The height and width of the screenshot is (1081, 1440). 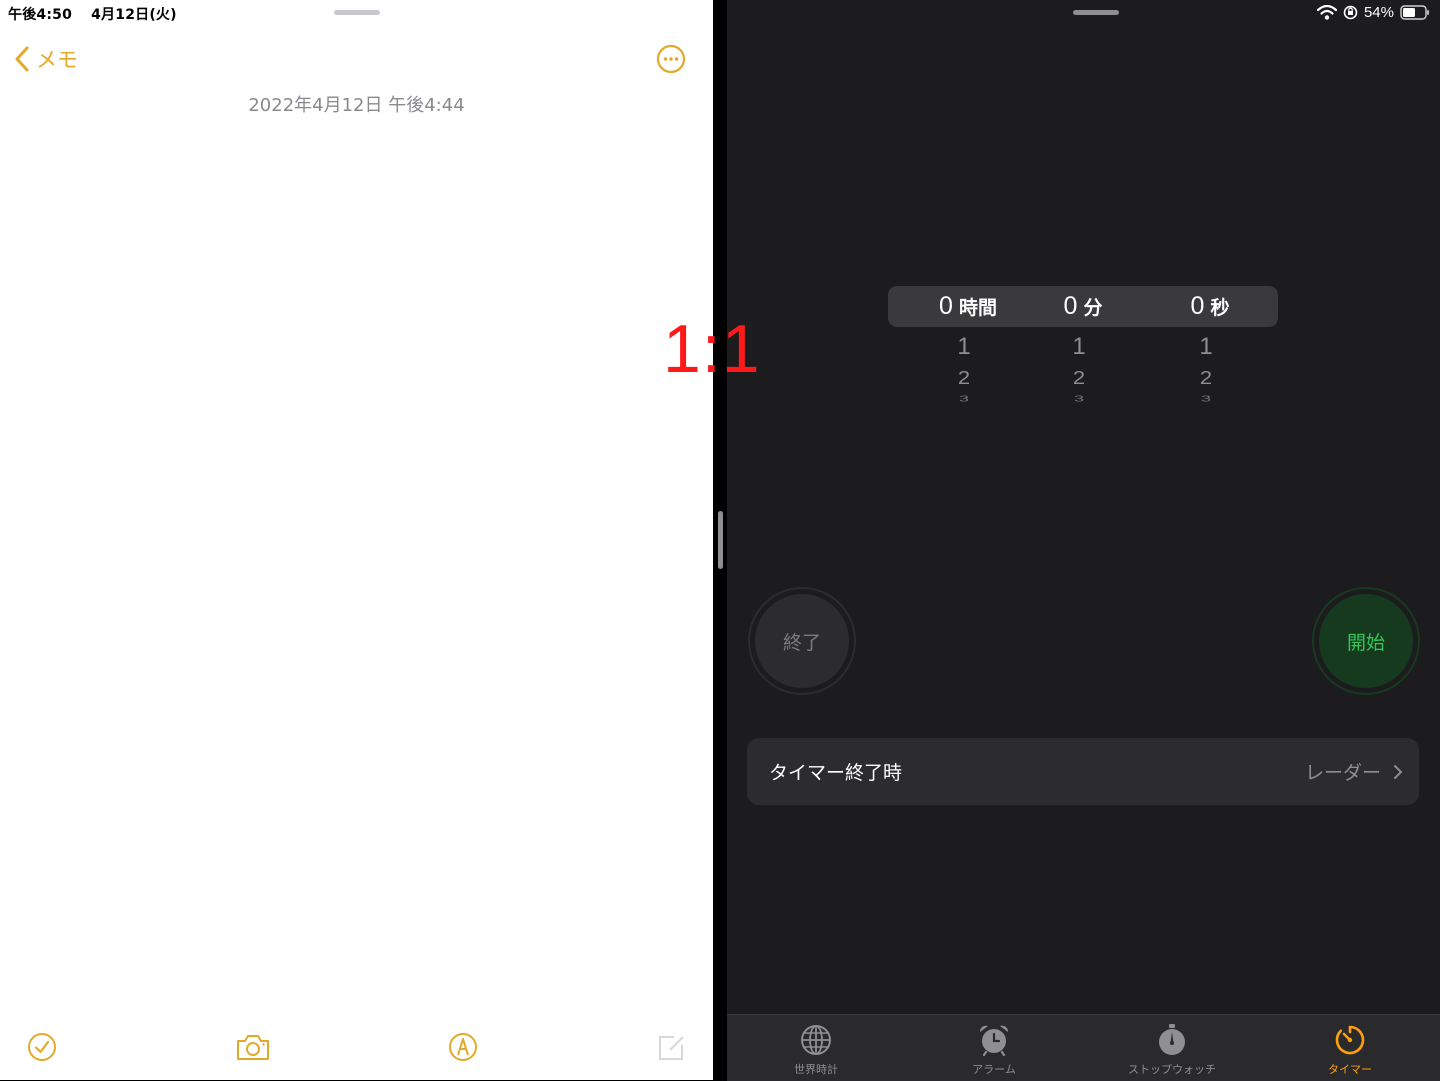 I want to click on status-bar-left: 午後4:50 4月12日(火), so click(x=99, y=14).